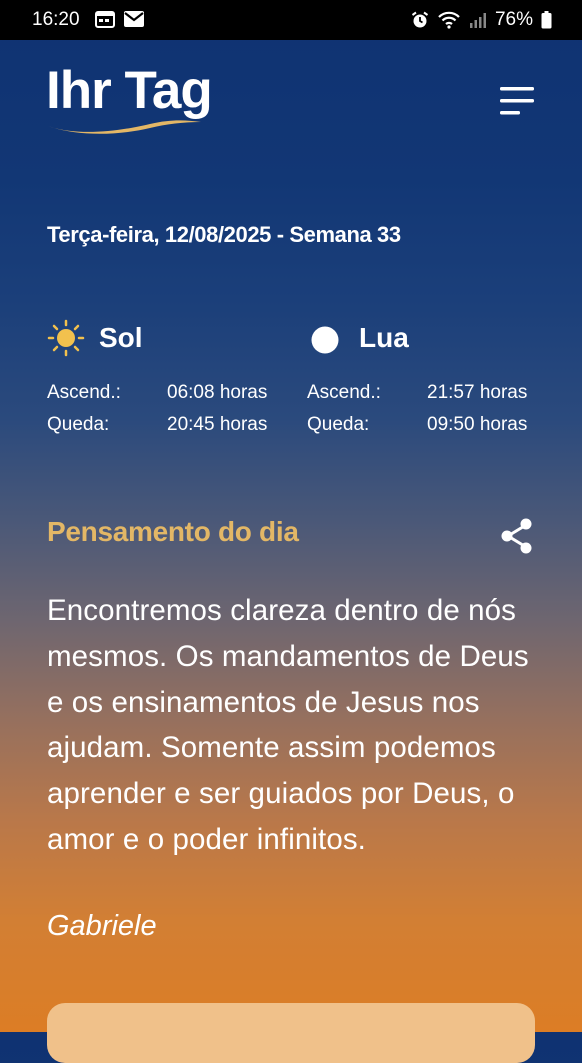  I want to click on moon-set-label: Queda:, so click(338, 424).